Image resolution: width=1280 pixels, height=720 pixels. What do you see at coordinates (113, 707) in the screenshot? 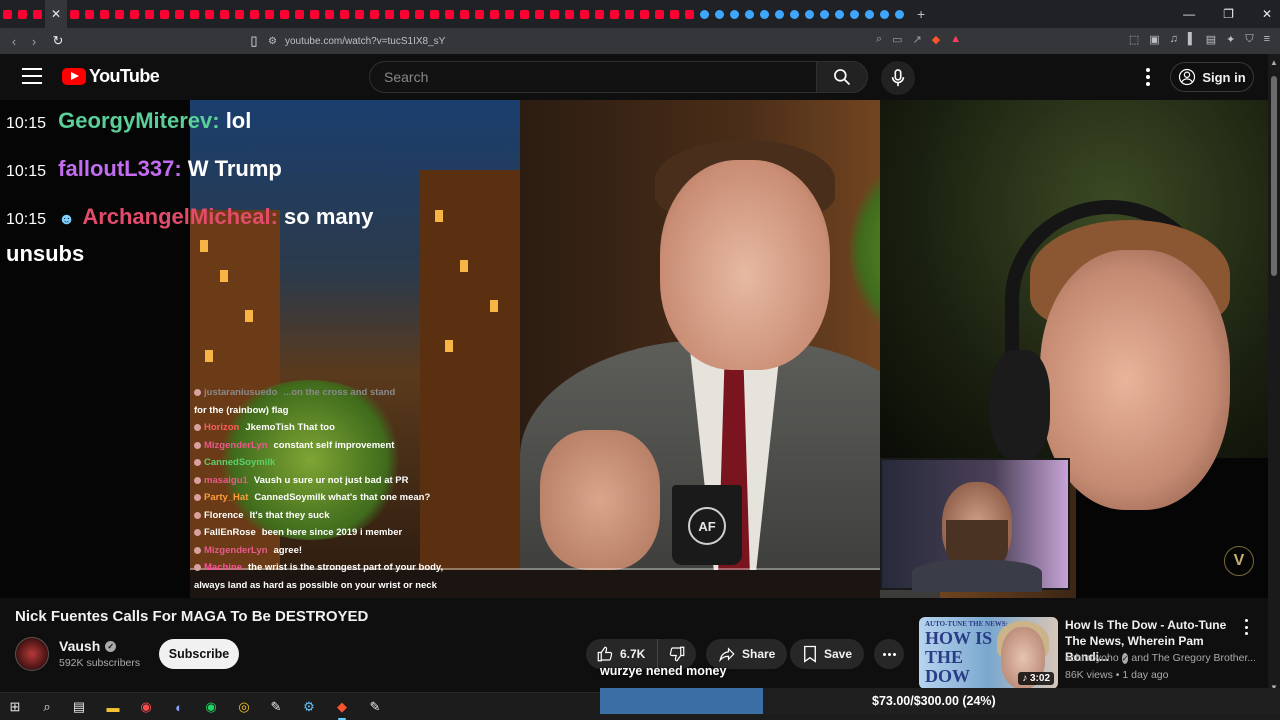
I see `file-explorer-icon: ▬` at bounding box center [113, 707].